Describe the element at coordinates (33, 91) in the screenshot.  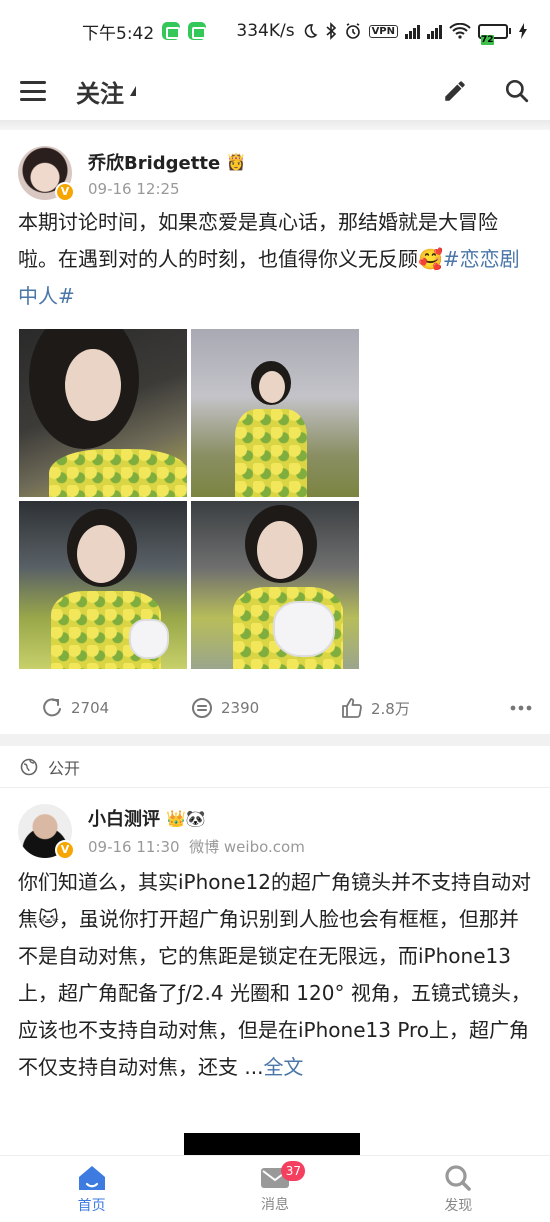
I see `menu-icon` at that location.